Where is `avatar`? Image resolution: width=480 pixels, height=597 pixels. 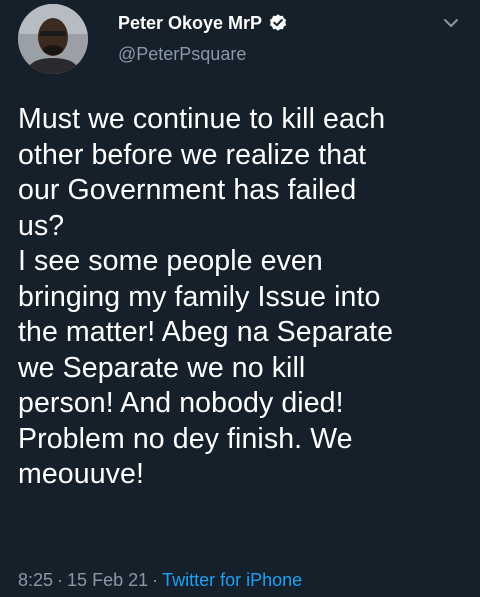
avatar is located at coordinates (53, 39).